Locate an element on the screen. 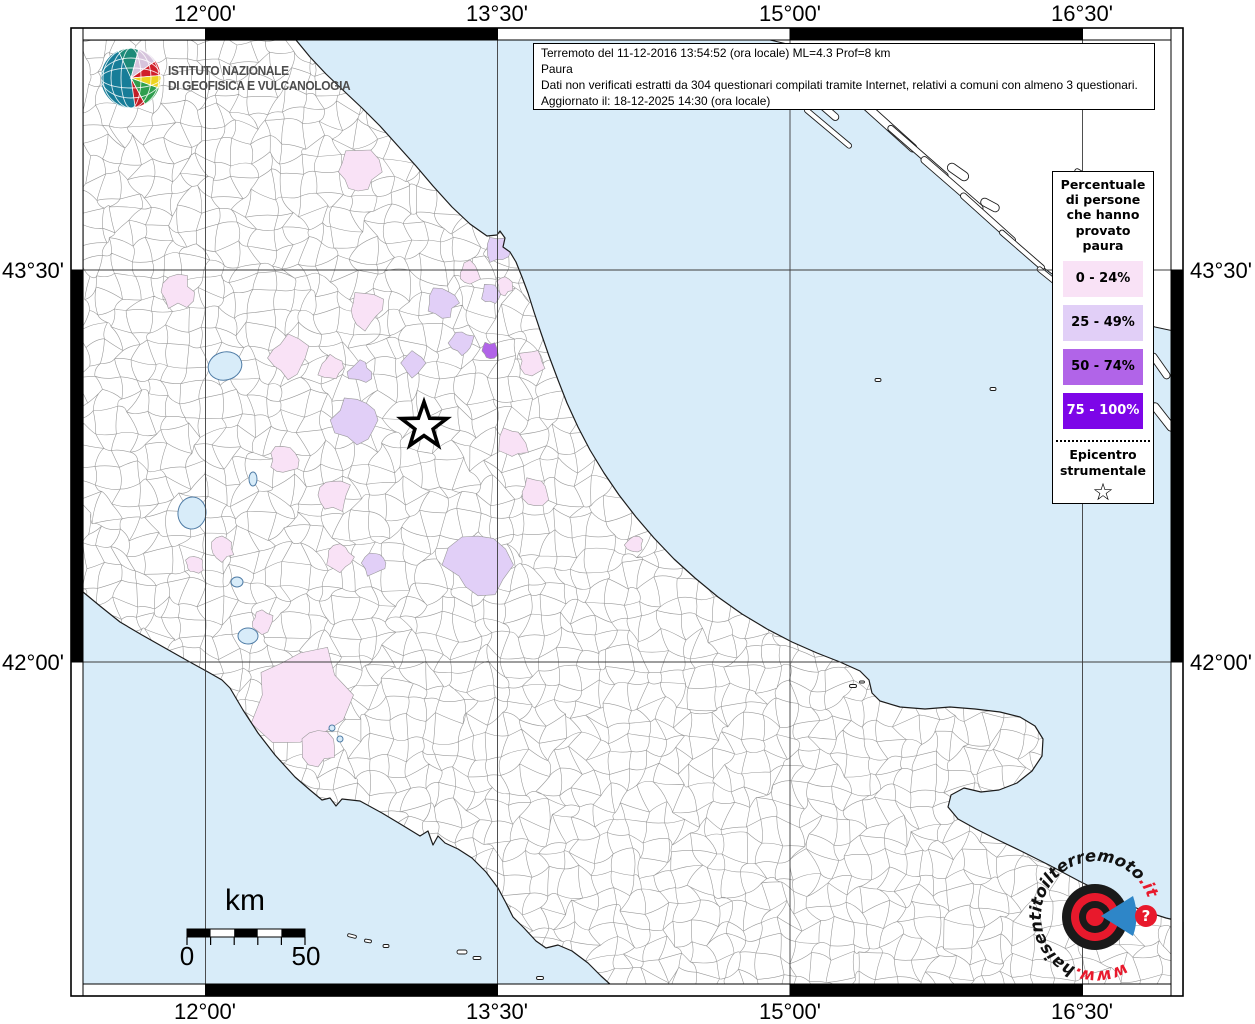 The image size is (1255, 1024). axis-label-right-1: 43°30' is located at coordinates (1221, 270).